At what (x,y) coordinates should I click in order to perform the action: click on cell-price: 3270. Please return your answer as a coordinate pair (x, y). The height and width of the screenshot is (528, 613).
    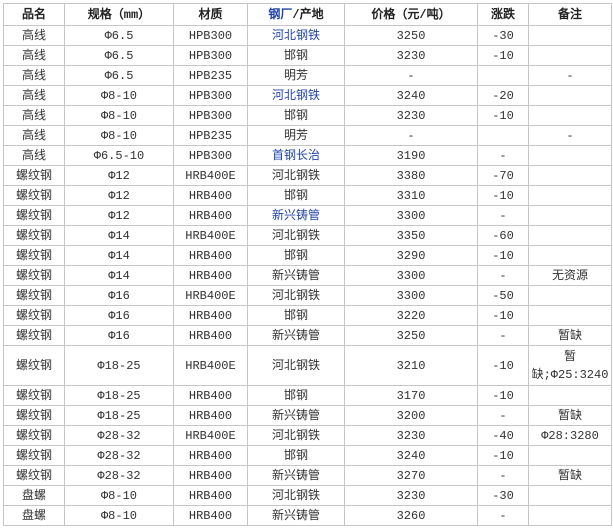
    Looking at the image, I should click on (411, 475).